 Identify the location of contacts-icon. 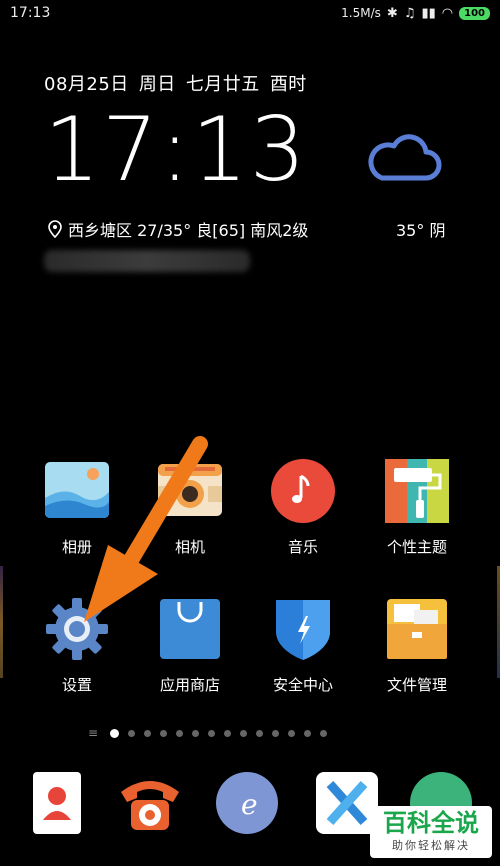
(62, 803).